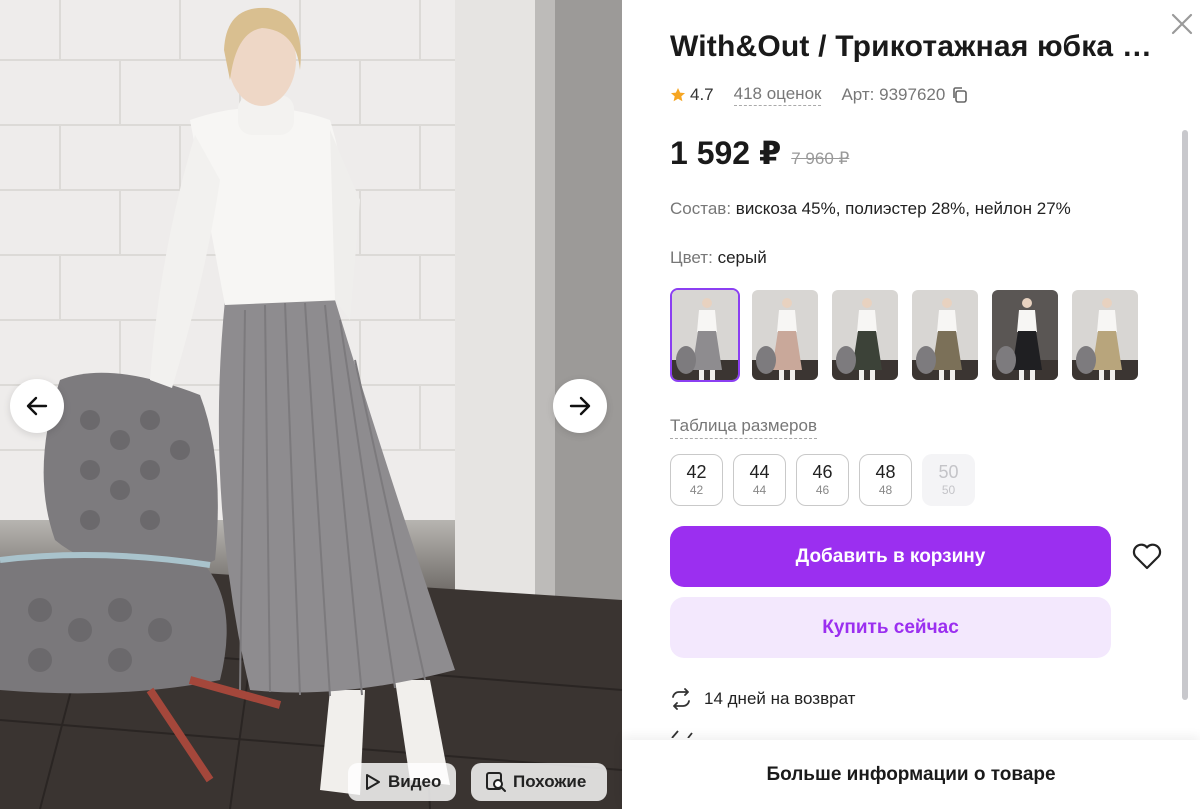 This screenshot has width=1200, height=809. I want to click on size-chart-link: Таблица размеров, so click(743, 427).